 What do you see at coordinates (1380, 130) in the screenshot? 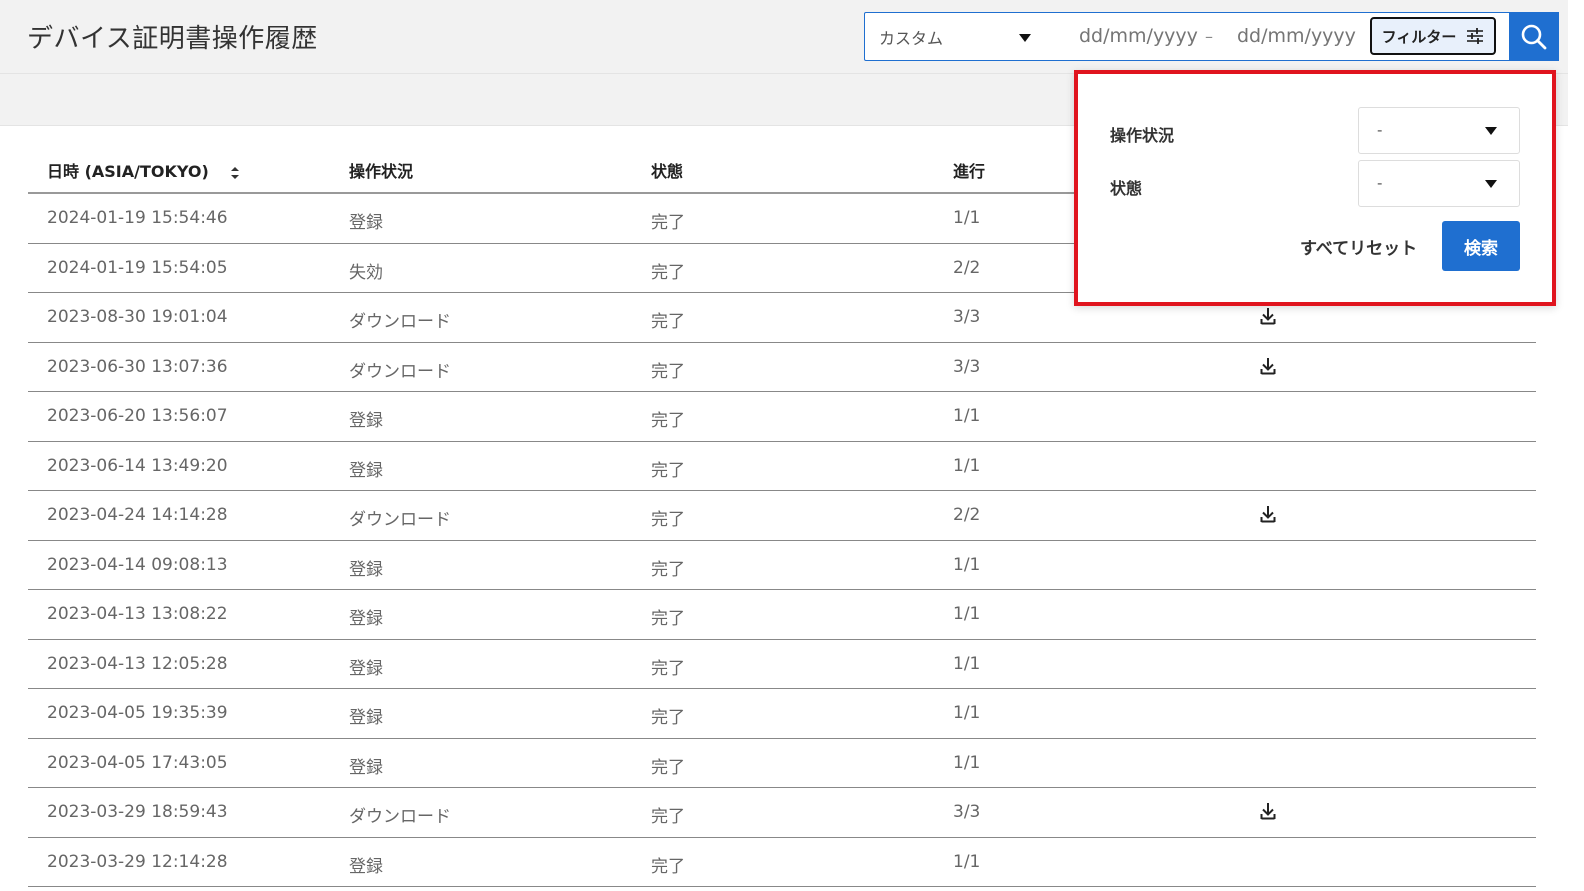
I see `operation-filter-value: -` at bounding box center [1380, 130].